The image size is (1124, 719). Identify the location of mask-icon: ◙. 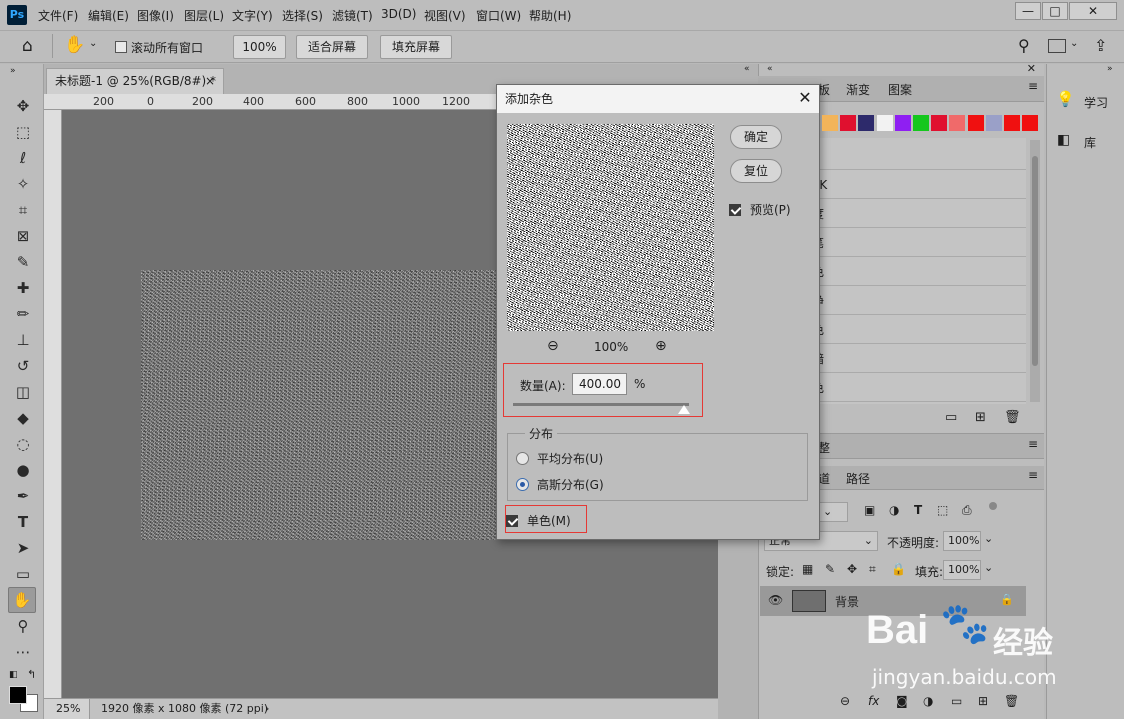
(902, 701).